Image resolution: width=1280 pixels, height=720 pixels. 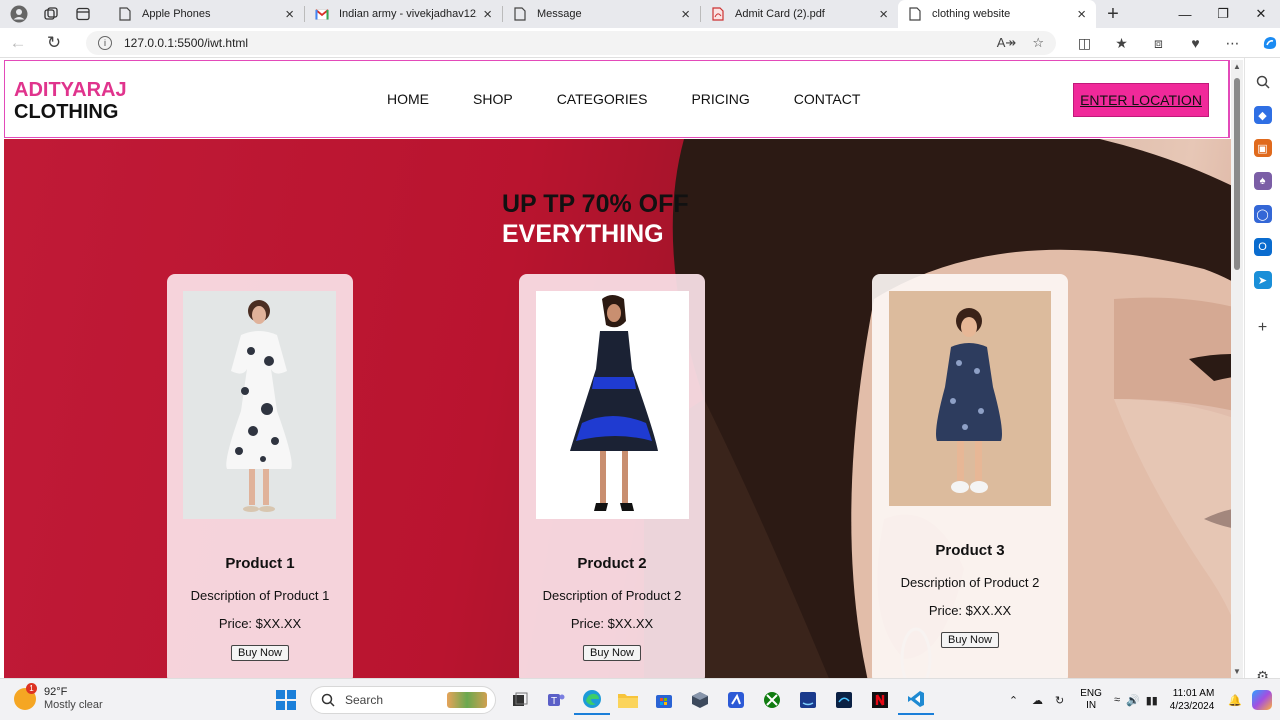 What do you see at coordinates (70, 101) in the screenshot?
I see `site-logo: ADITYARAJ CLOTHING` at bounding box center [70, 101].